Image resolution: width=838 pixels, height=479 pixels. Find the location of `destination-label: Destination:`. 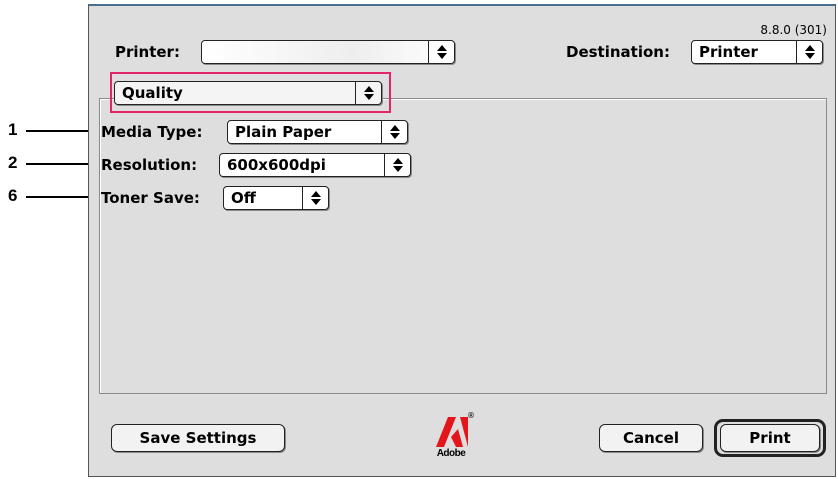

destination-label: Destination: is located at coordinates (618, 52).